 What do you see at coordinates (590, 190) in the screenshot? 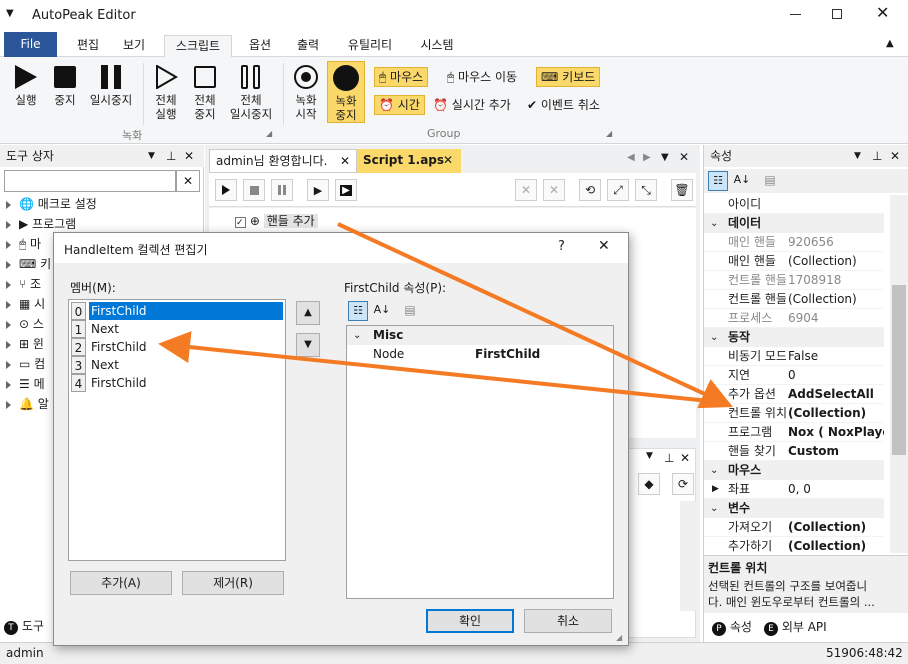
I see `refresh-button: ⟲` at bounding box center [590, 190].